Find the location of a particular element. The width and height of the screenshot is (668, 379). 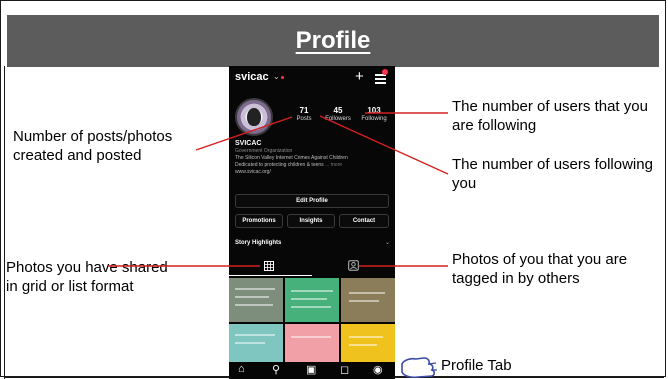

grid-icon is located at coordinates (269, 266).